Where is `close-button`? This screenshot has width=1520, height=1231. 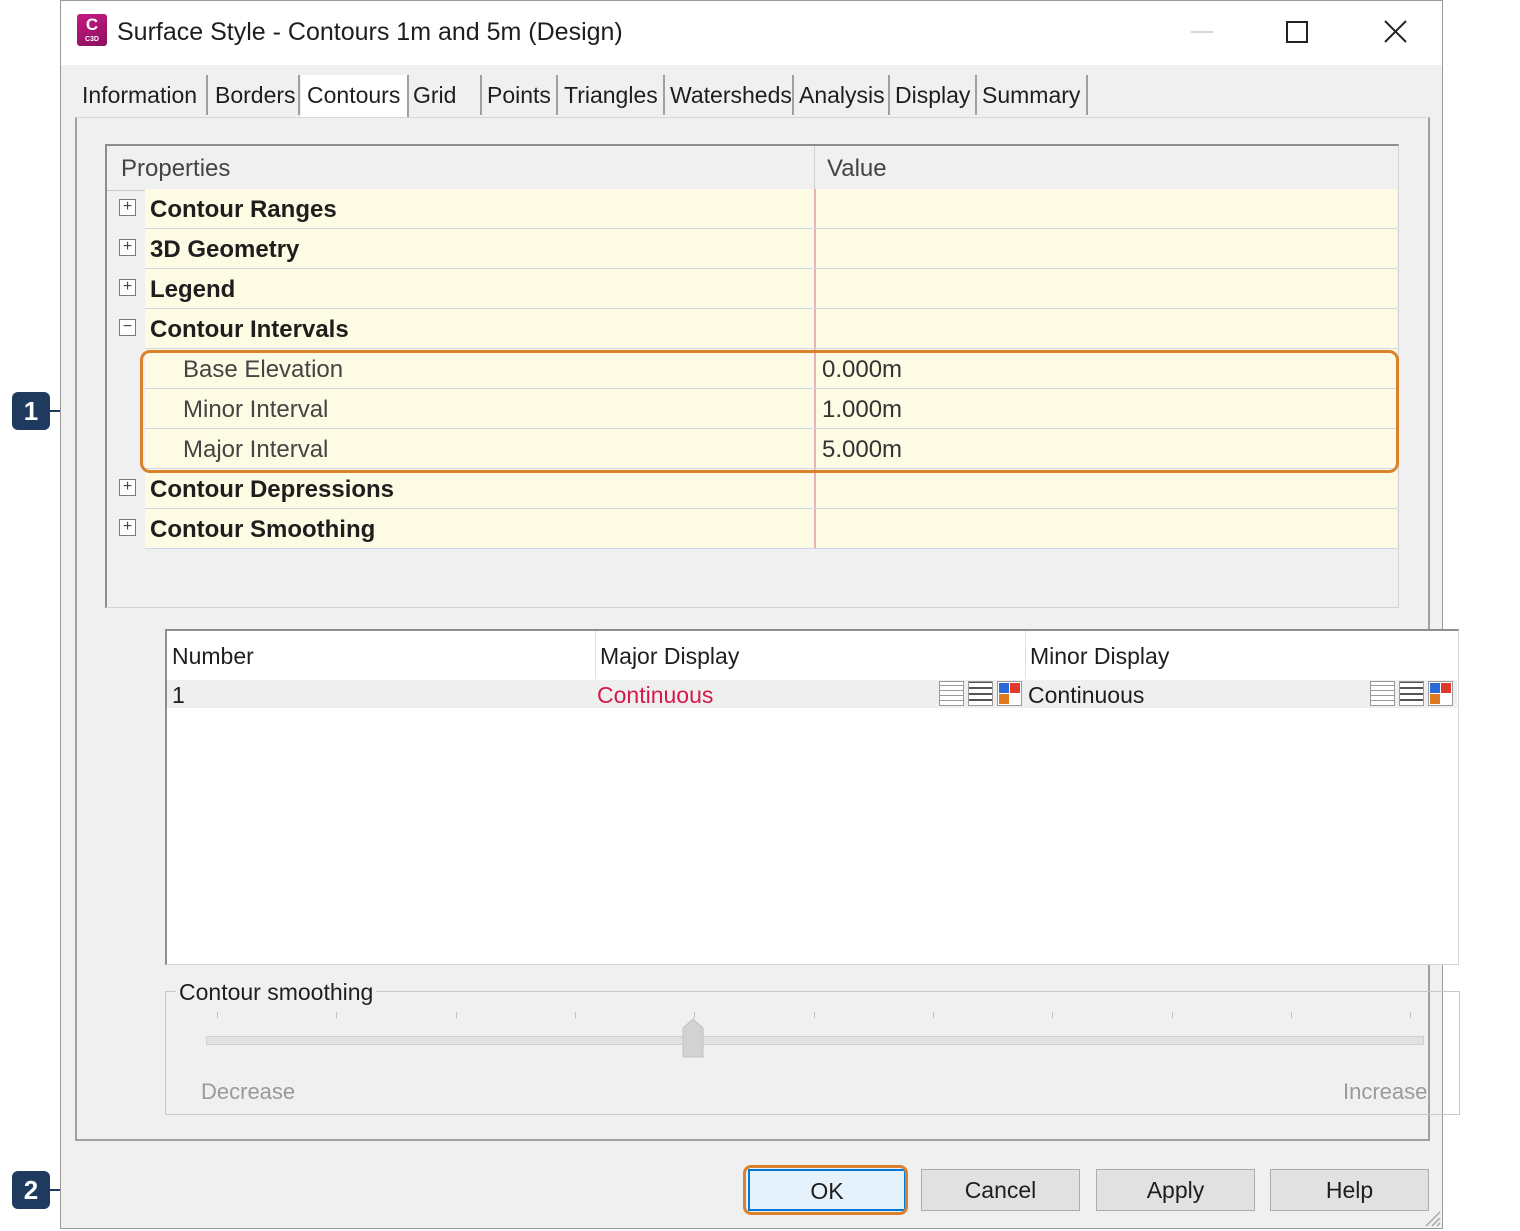
close-button is located at coordinates (1395, 32).